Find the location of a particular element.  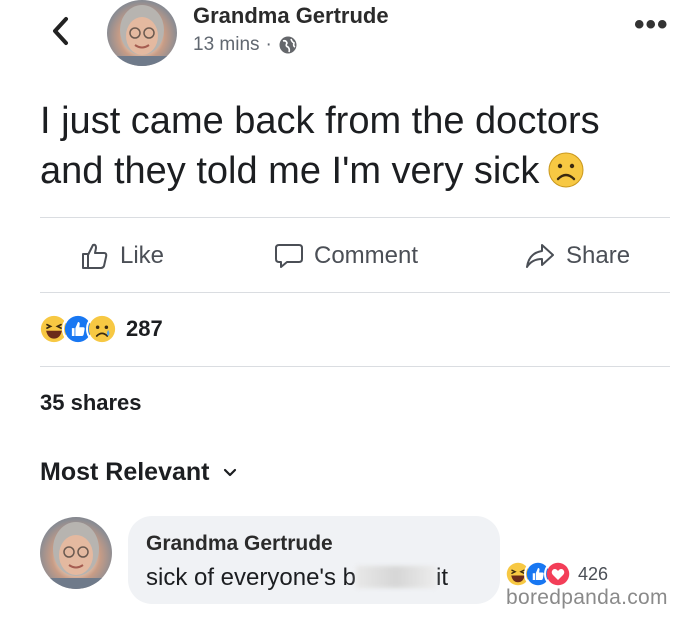

back-button is located at coordinates (61, 31).